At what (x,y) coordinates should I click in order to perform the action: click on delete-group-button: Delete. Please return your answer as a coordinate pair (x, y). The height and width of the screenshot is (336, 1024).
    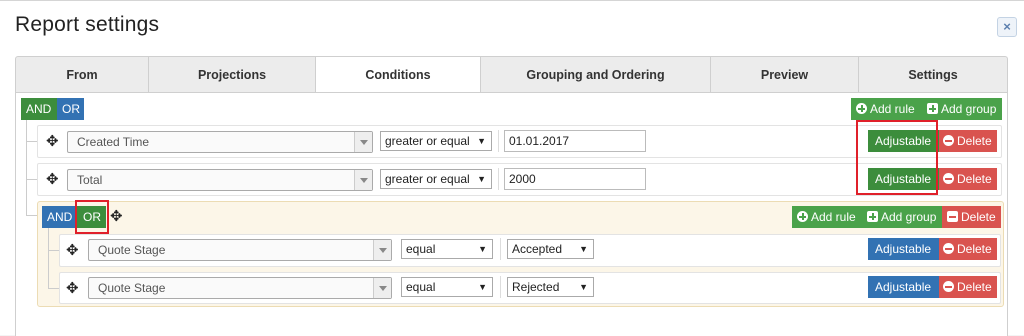
    Looking at the image, I should click on (971, 217).